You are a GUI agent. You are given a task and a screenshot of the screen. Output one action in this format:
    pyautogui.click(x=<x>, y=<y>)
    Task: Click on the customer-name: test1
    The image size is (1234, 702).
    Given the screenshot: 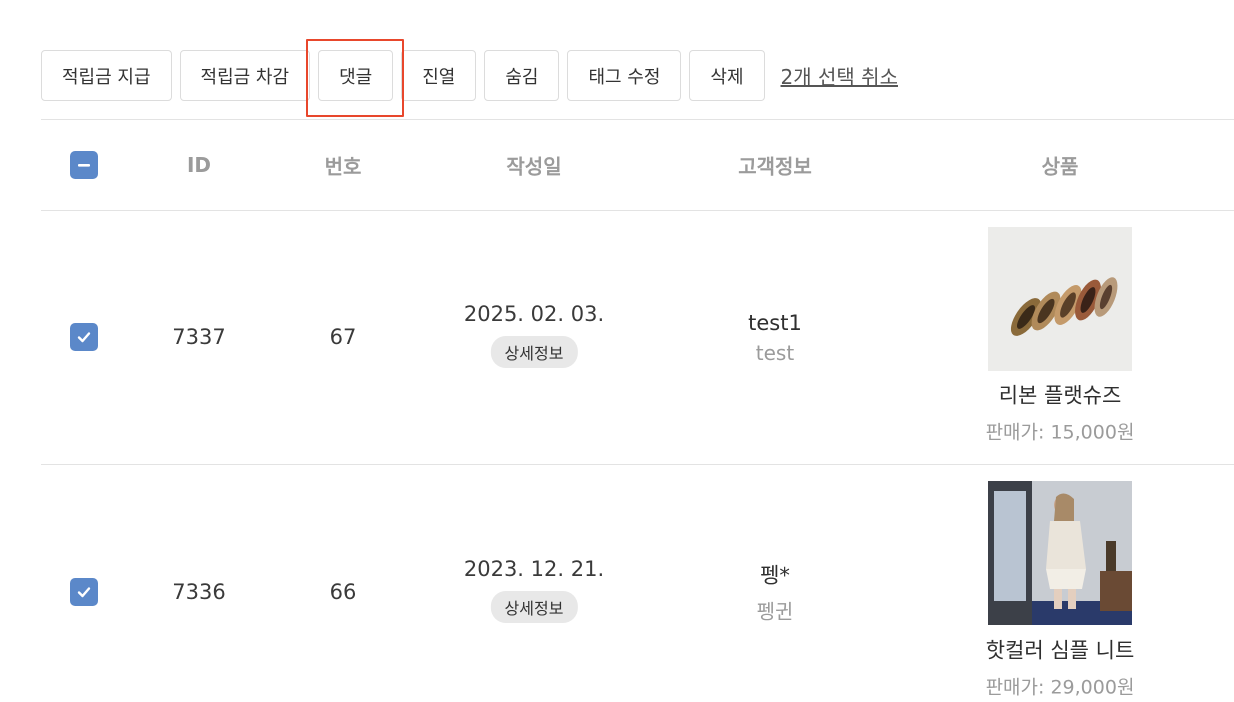 What is the action you would take?
    pyautogui.click(x=775, y=323)
    